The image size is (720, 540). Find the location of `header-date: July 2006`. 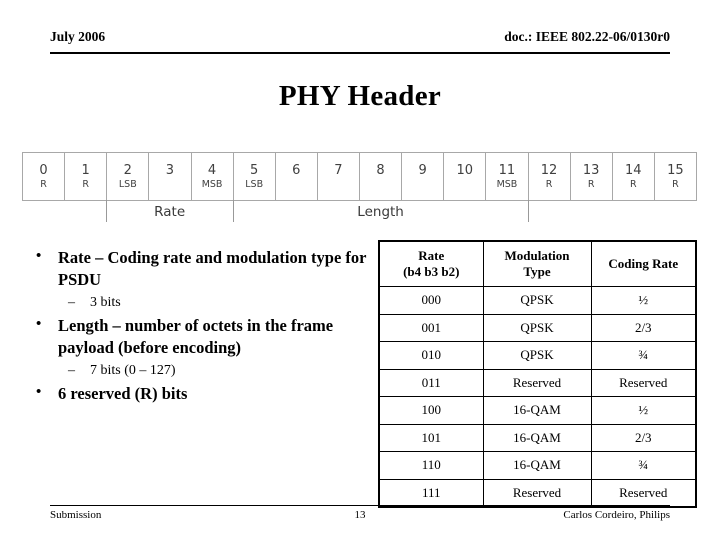

header-date: July 2006 is located at coordinates (78, 36).